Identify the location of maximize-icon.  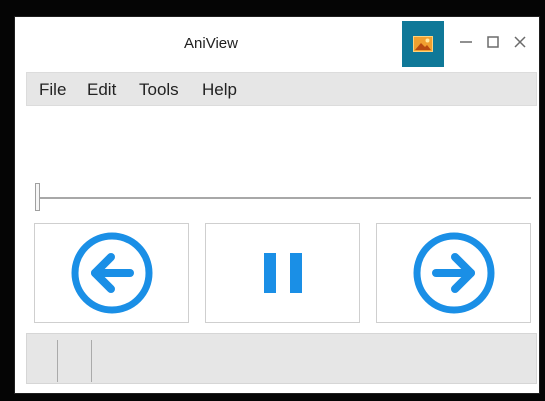
(493, 42).